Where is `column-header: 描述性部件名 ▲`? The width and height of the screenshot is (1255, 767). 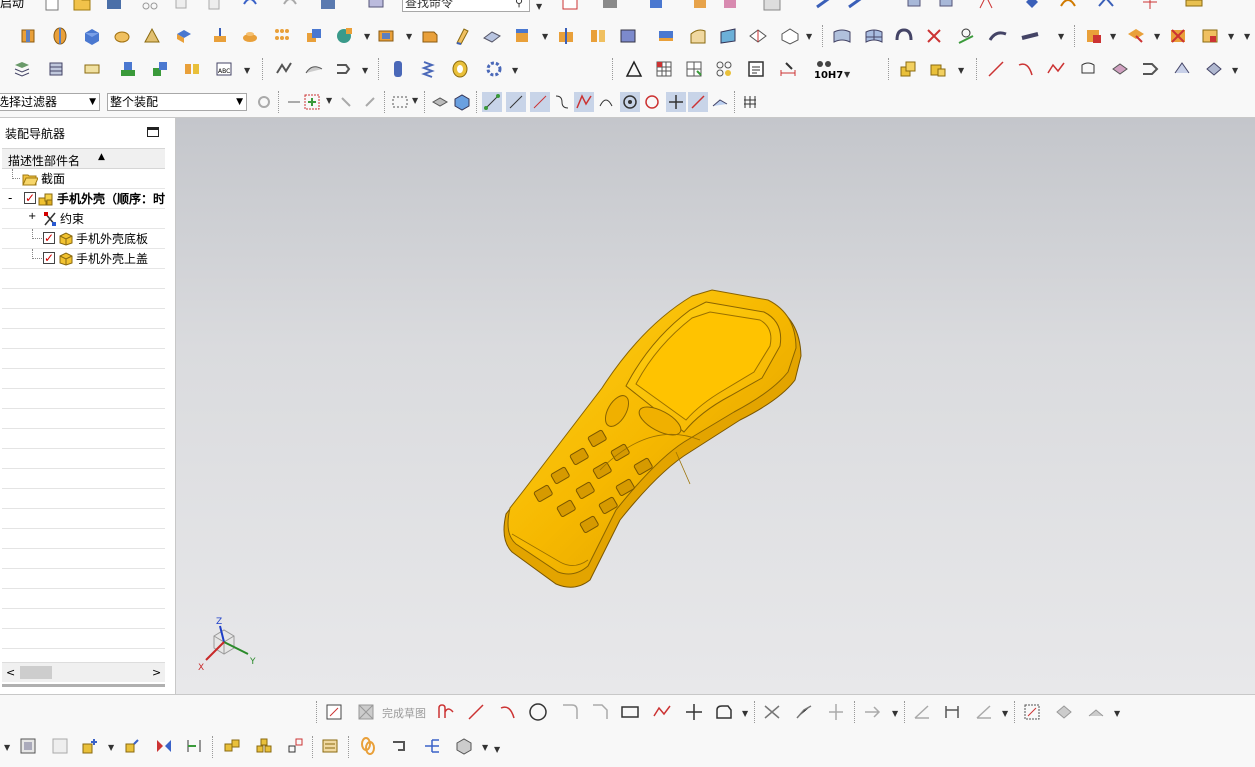
column-header: 描述性部件名 ▲ is located at coordinates (83, 158).